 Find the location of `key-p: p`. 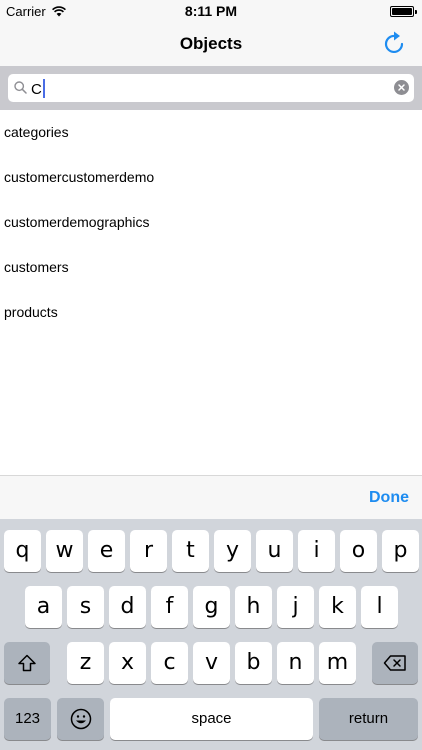

key-p: p is located at coordinates (400, 551).